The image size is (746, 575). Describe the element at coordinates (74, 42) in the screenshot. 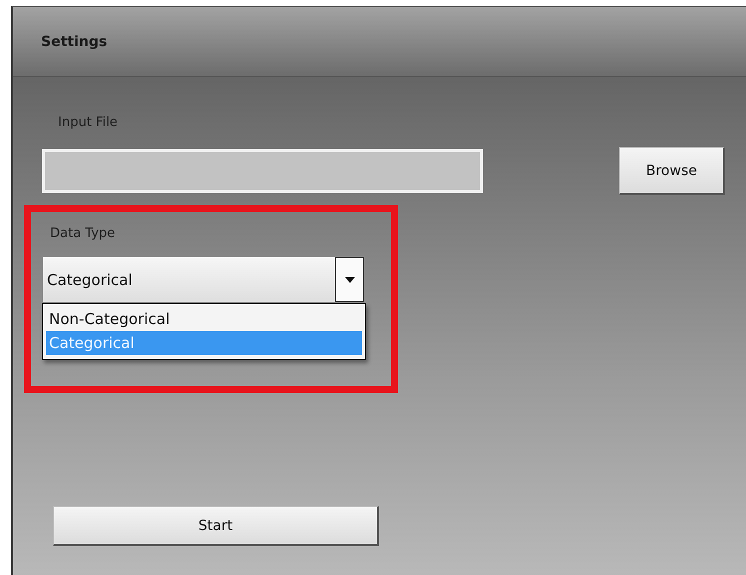

I see `window-title: Settings` at that location.